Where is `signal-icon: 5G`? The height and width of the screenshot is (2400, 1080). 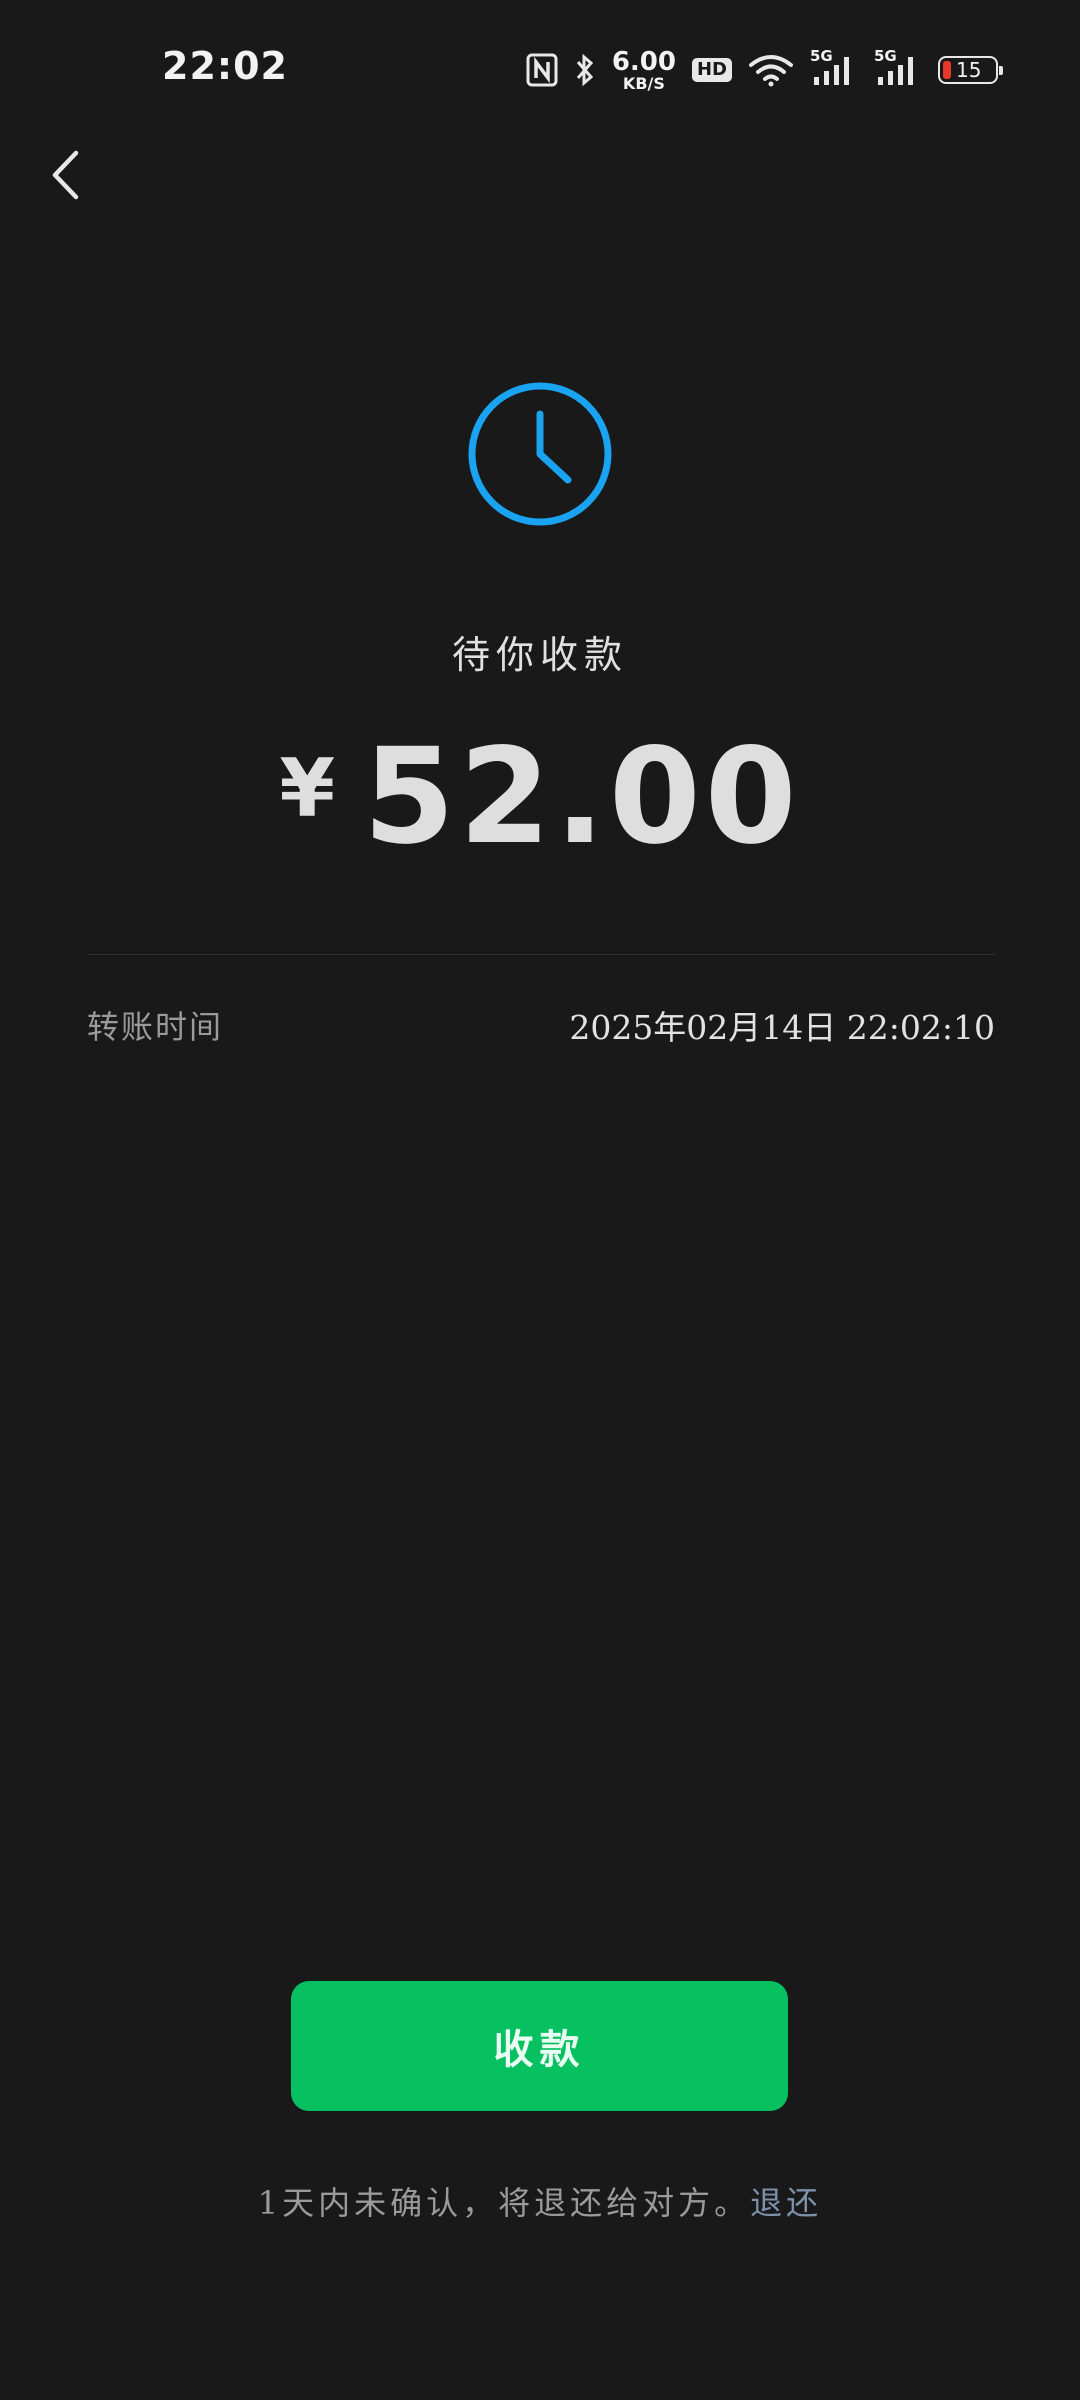 signal-icon: 5G is located at coordinates (834, 67).